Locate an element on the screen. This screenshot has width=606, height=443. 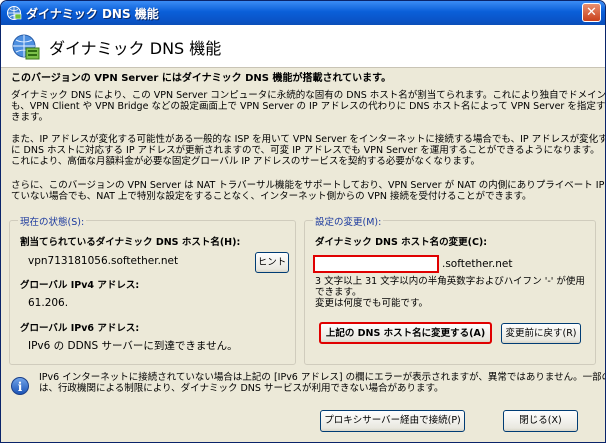
apply-hostname-button: 上記の DNS ホスト名に変更する(A) is located at coordinates (405, 333).